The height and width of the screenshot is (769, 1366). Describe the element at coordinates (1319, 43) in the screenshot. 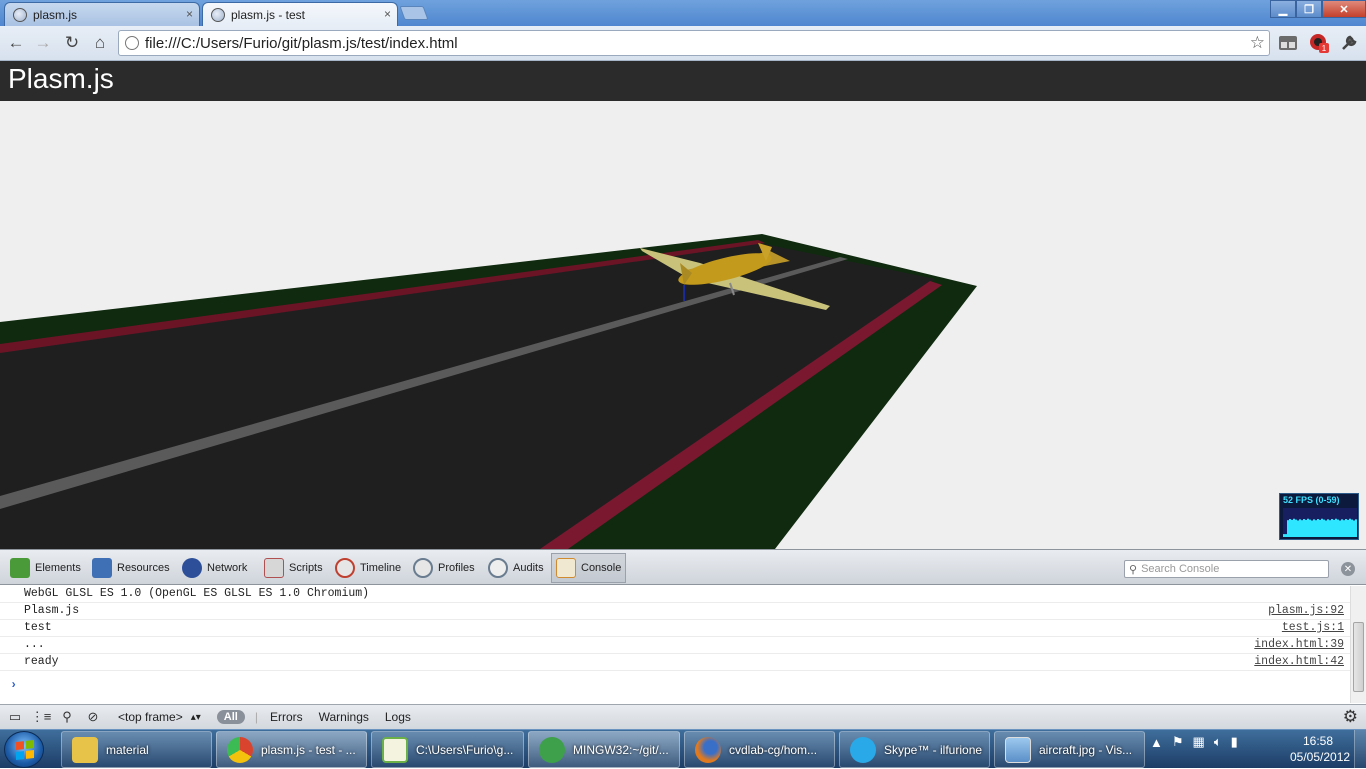

I see `adblock-extension-icon: 1` at that location.